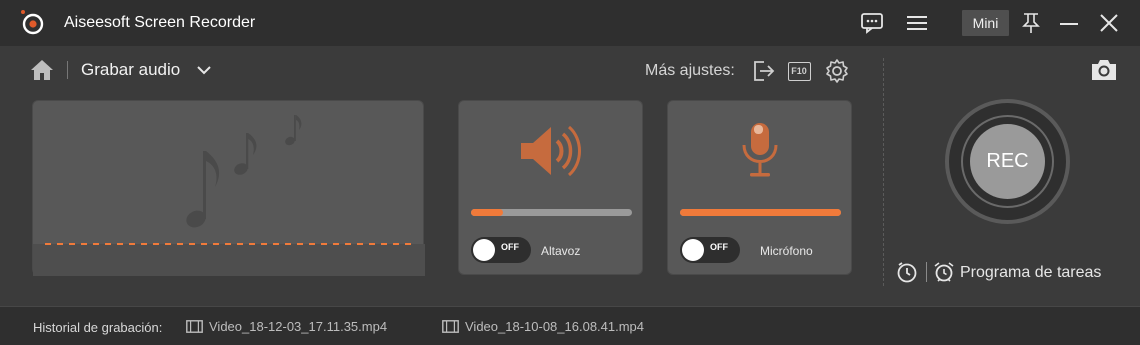  What do you see at coordinates (32, 22) in the screenshot?
I see `app-logo-icon` at bounding box center [32, 22].